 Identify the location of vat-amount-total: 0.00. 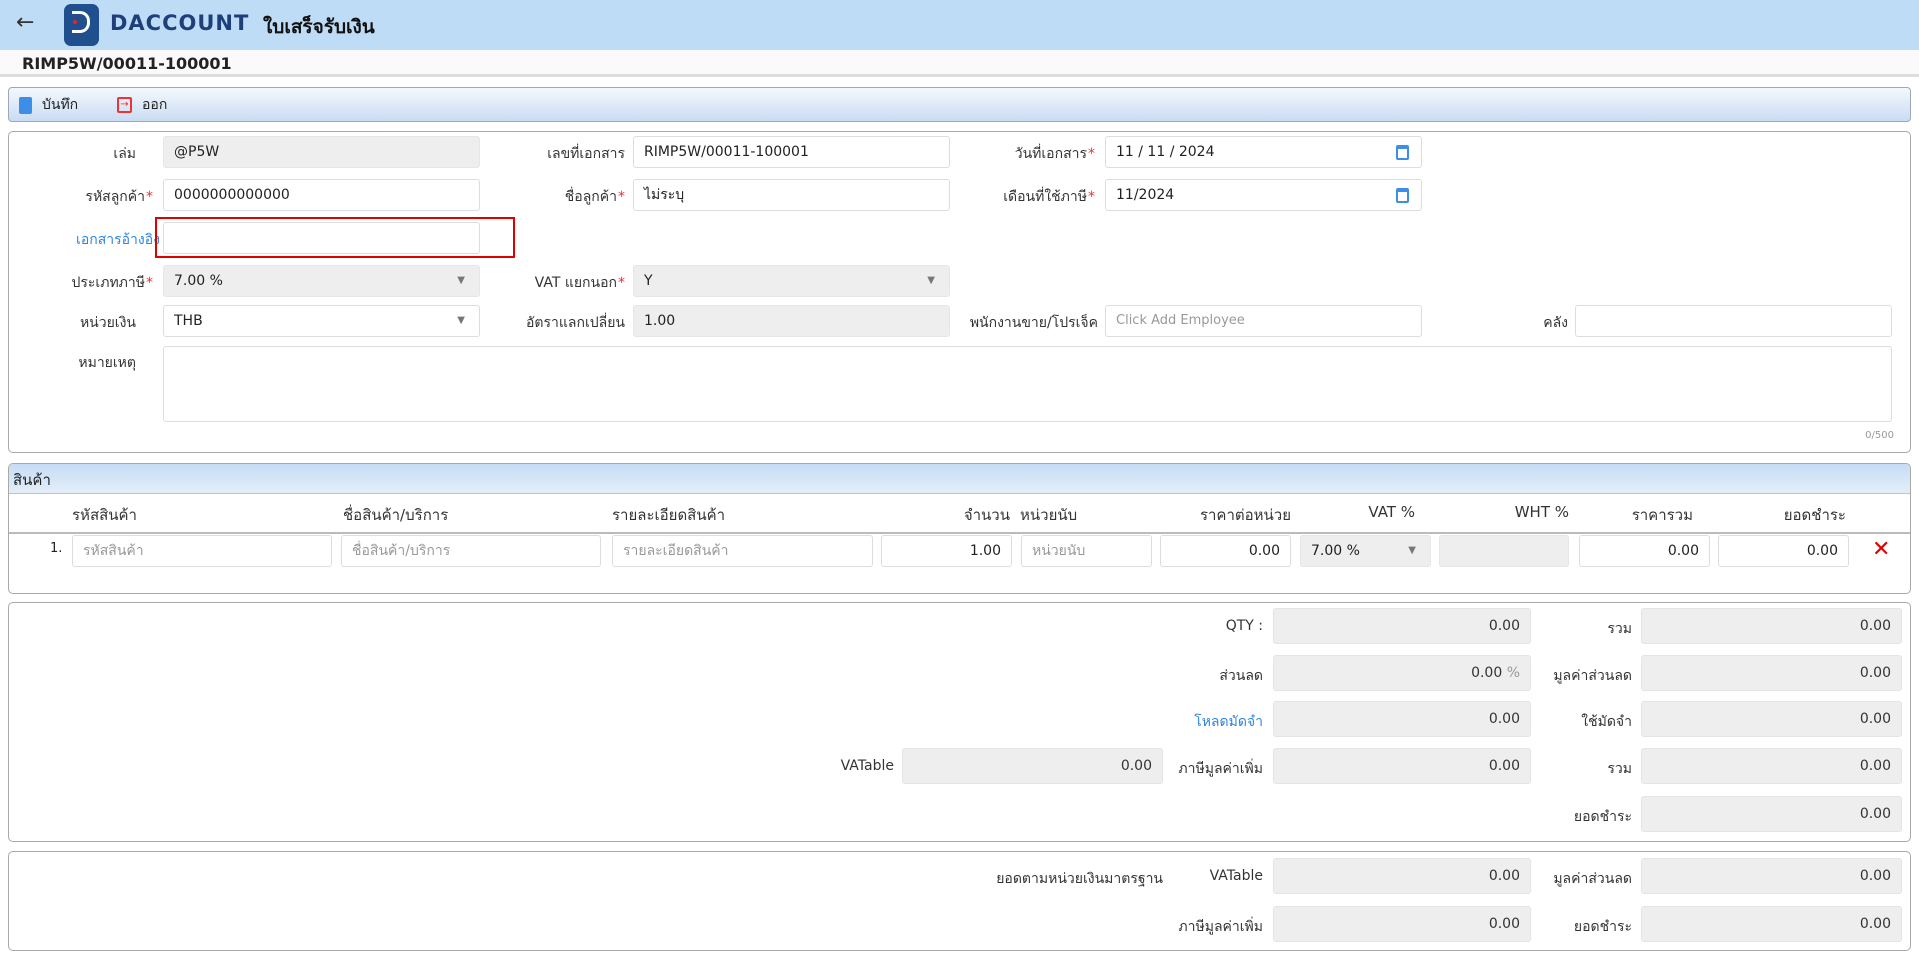
(1402, 766).